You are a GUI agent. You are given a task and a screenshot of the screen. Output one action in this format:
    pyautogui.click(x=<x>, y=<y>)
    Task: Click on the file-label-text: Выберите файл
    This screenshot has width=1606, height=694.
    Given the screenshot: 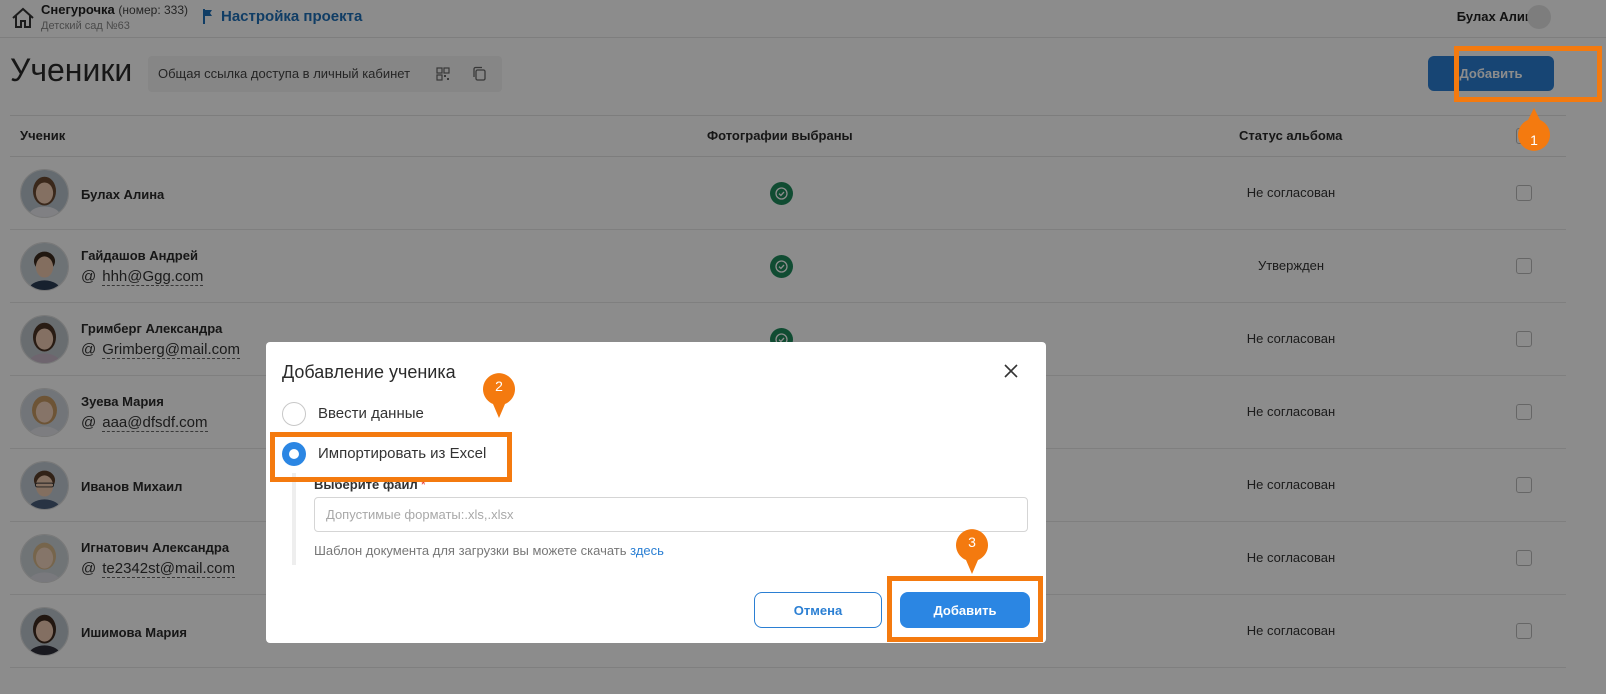 What is the action you would take?
    pyautogui.click(x=366, y=484)
    